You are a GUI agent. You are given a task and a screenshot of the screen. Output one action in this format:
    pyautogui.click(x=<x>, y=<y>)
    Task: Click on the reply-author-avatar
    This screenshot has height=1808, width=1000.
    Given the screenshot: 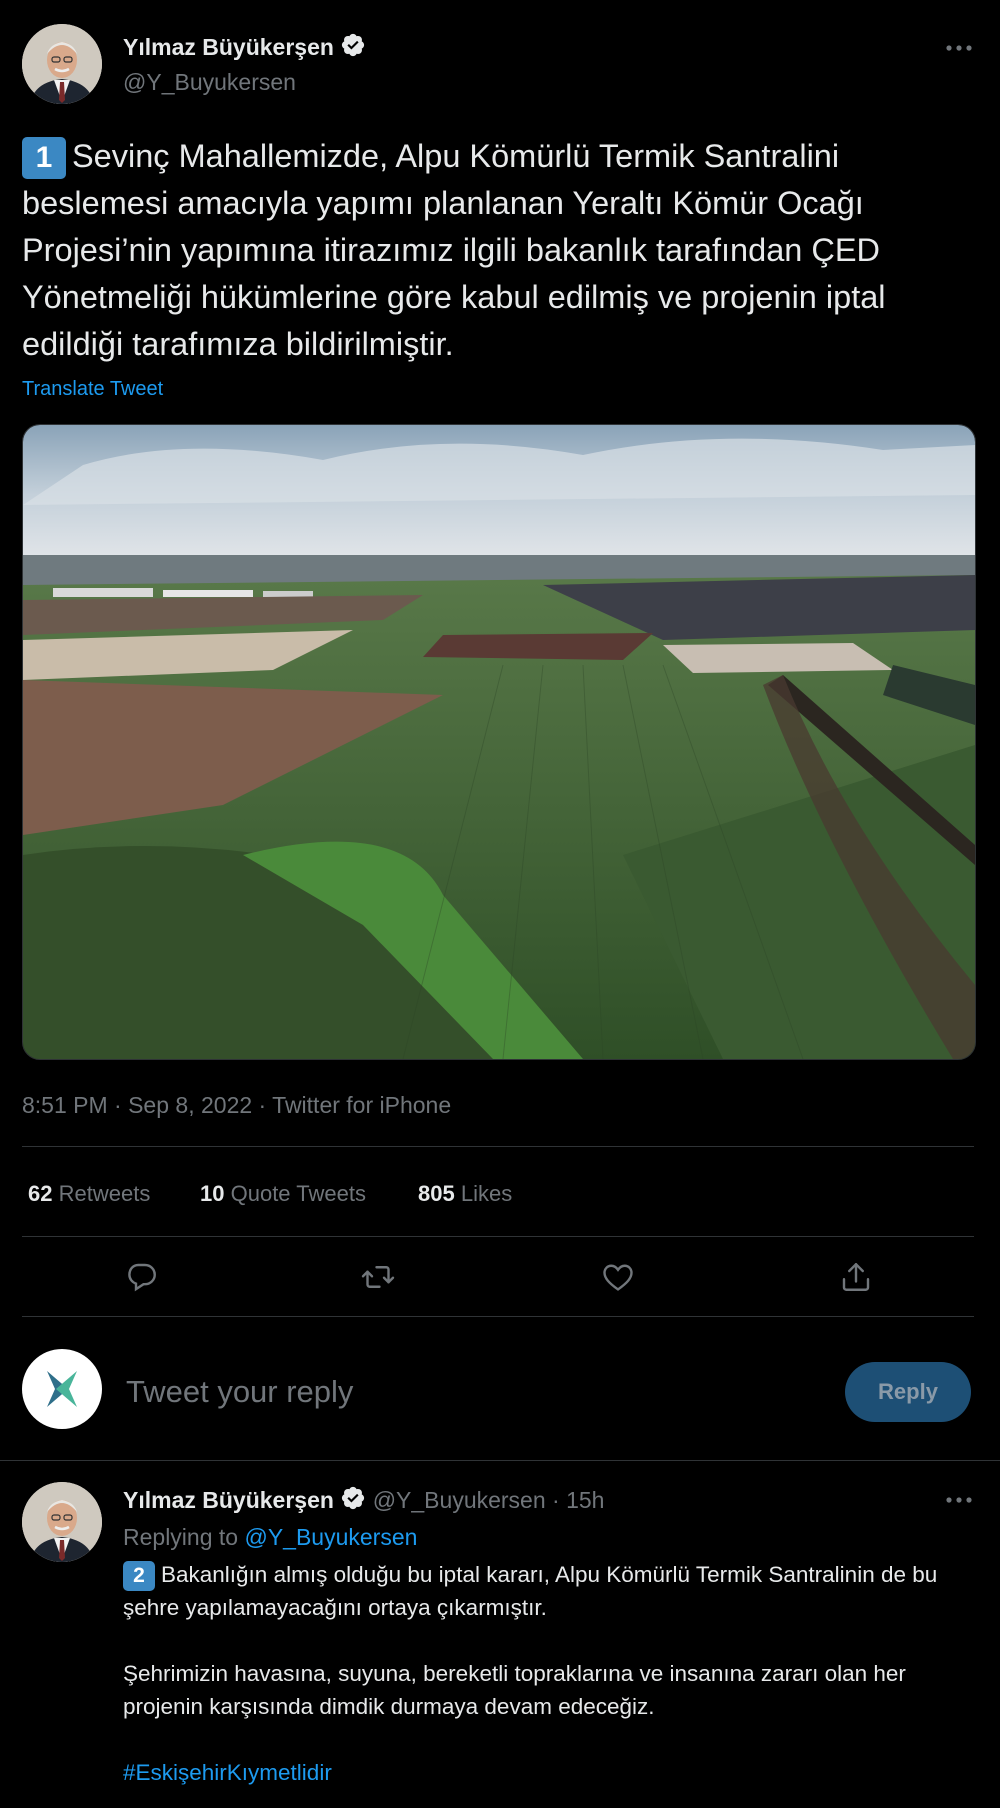 What is the action you would take?
    pyautogui.click(x=62, y=1522)
    